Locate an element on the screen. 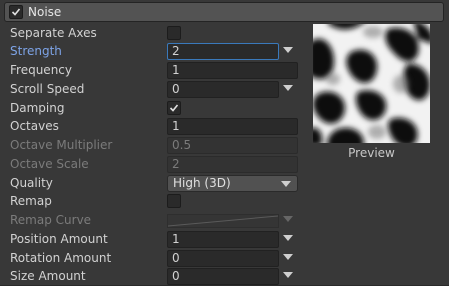 The image size is (449, 286). quality-row: Quality High (3D) is located at coordinates (224, 184).